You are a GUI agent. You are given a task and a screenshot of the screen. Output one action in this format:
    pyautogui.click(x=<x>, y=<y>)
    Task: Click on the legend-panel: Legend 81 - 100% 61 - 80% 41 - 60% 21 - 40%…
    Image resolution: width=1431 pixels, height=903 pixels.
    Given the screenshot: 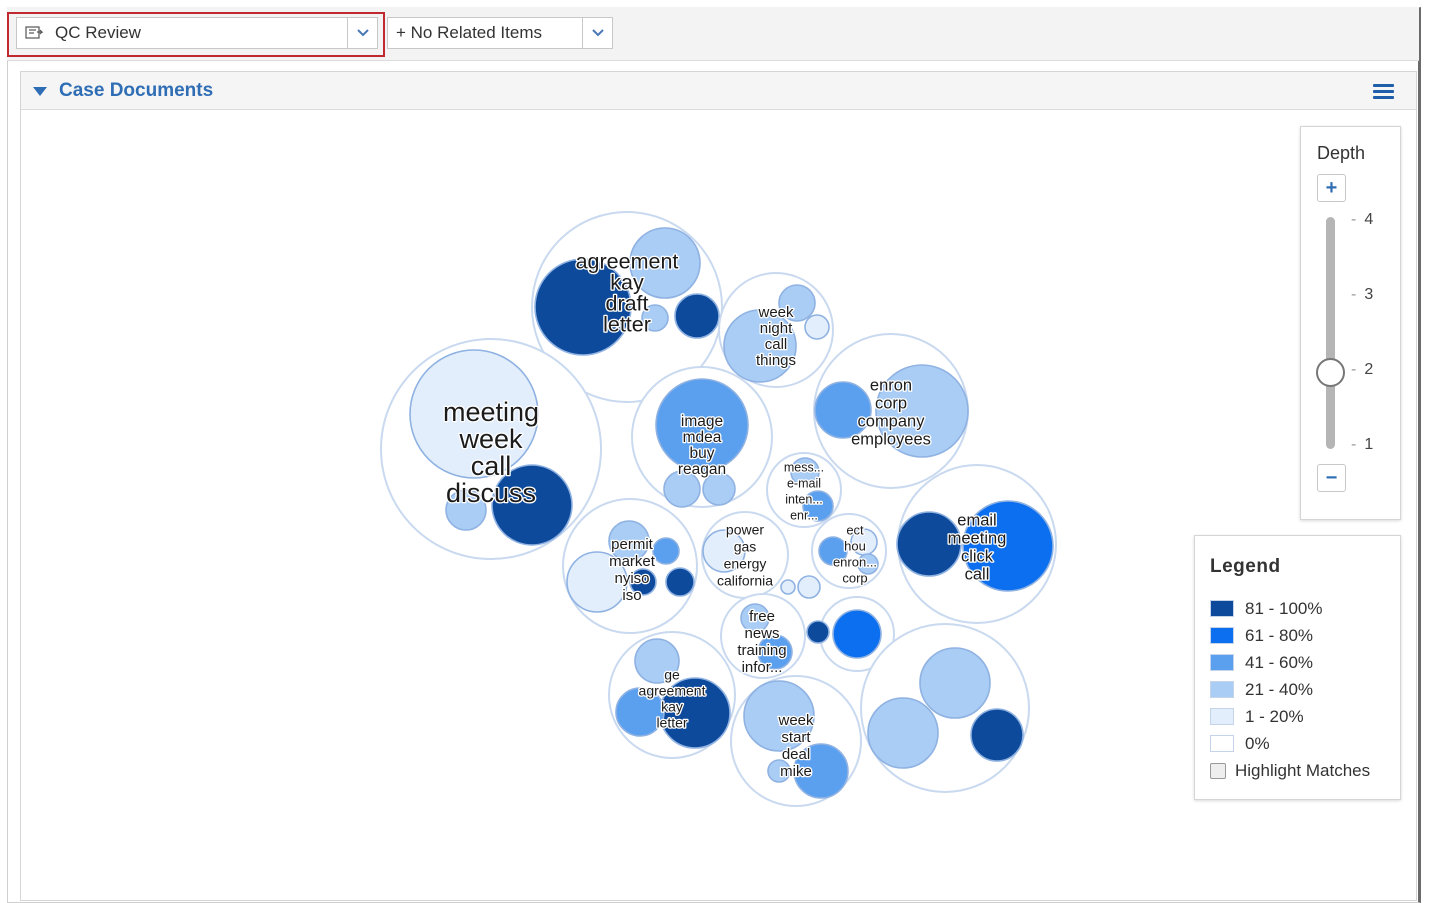 What is the action you would take?
    pyautogui.click(x=1297, y=667)
    